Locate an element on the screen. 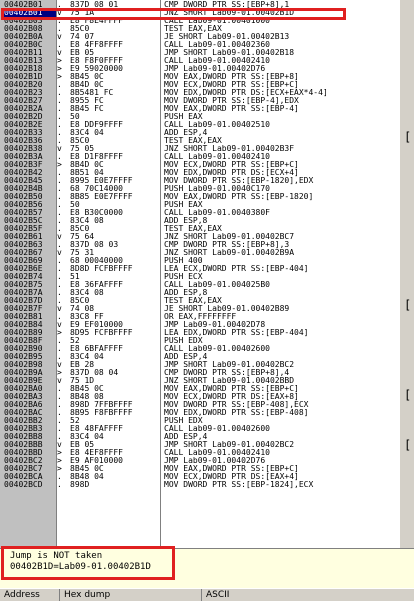 The width and height of the screenshot is (414, 601). instruction-bytes: 8D8D FCFBFFFF is located at coordinates (101, 268).